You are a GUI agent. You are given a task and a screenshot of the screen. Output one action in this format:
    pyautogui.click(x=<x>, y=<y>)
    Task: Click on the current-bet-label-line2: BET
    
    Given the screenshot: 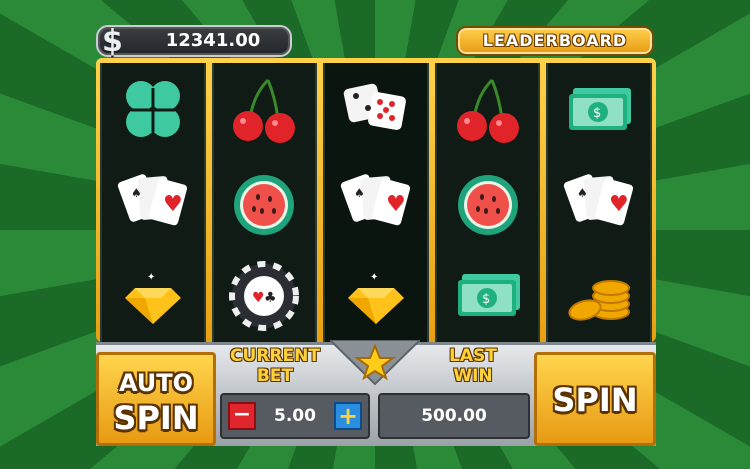 What is the action you would take?
    pyautogui.click(x=275, y=376)
    